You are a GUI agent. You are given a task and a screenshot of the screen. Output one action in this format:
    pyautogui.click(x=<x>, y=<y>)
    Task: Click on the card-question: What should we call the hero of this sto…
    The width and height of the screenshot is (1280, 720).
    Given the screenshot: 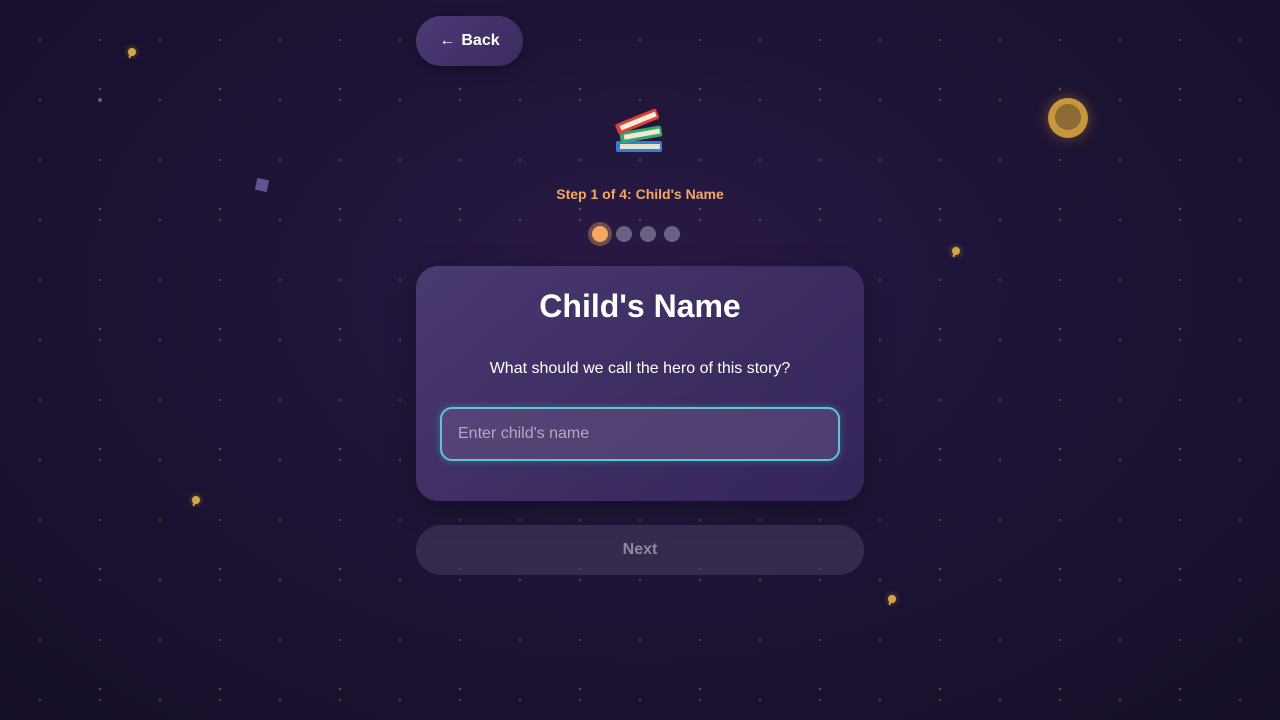 What is the action you would take?
    pyautogui.click(x=640, y=368)
    